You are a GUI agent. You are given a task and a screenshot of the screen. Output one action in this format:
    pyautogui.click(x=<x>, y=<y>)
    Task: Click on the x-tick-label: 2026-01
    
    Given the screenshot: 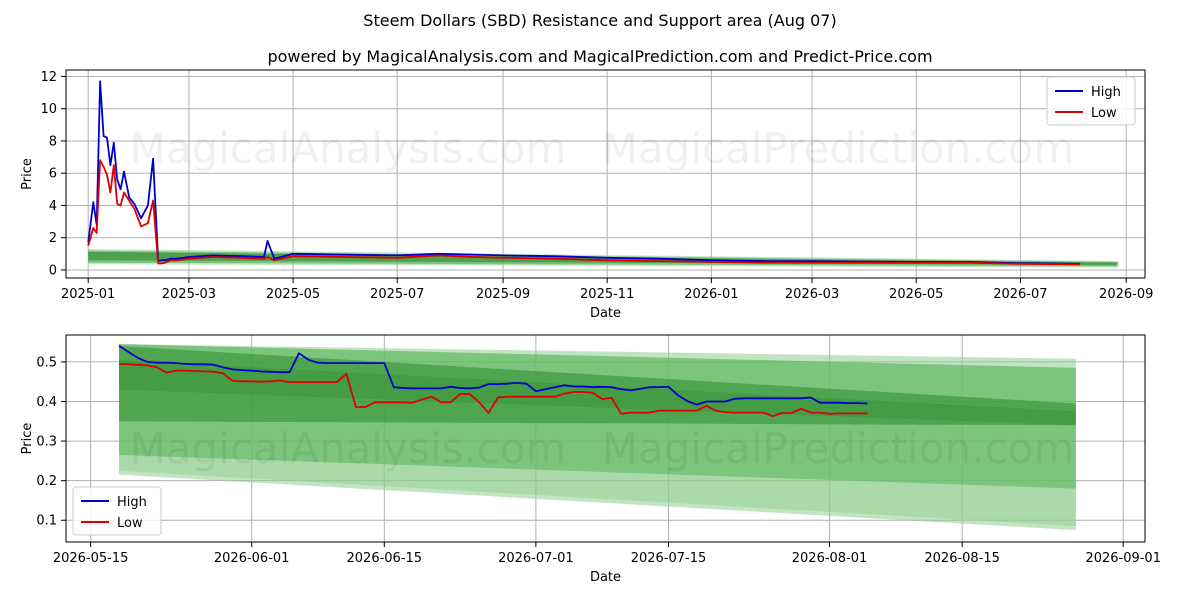 What is the action you would take?
    pyautogui.click(x=711, y=294)
    